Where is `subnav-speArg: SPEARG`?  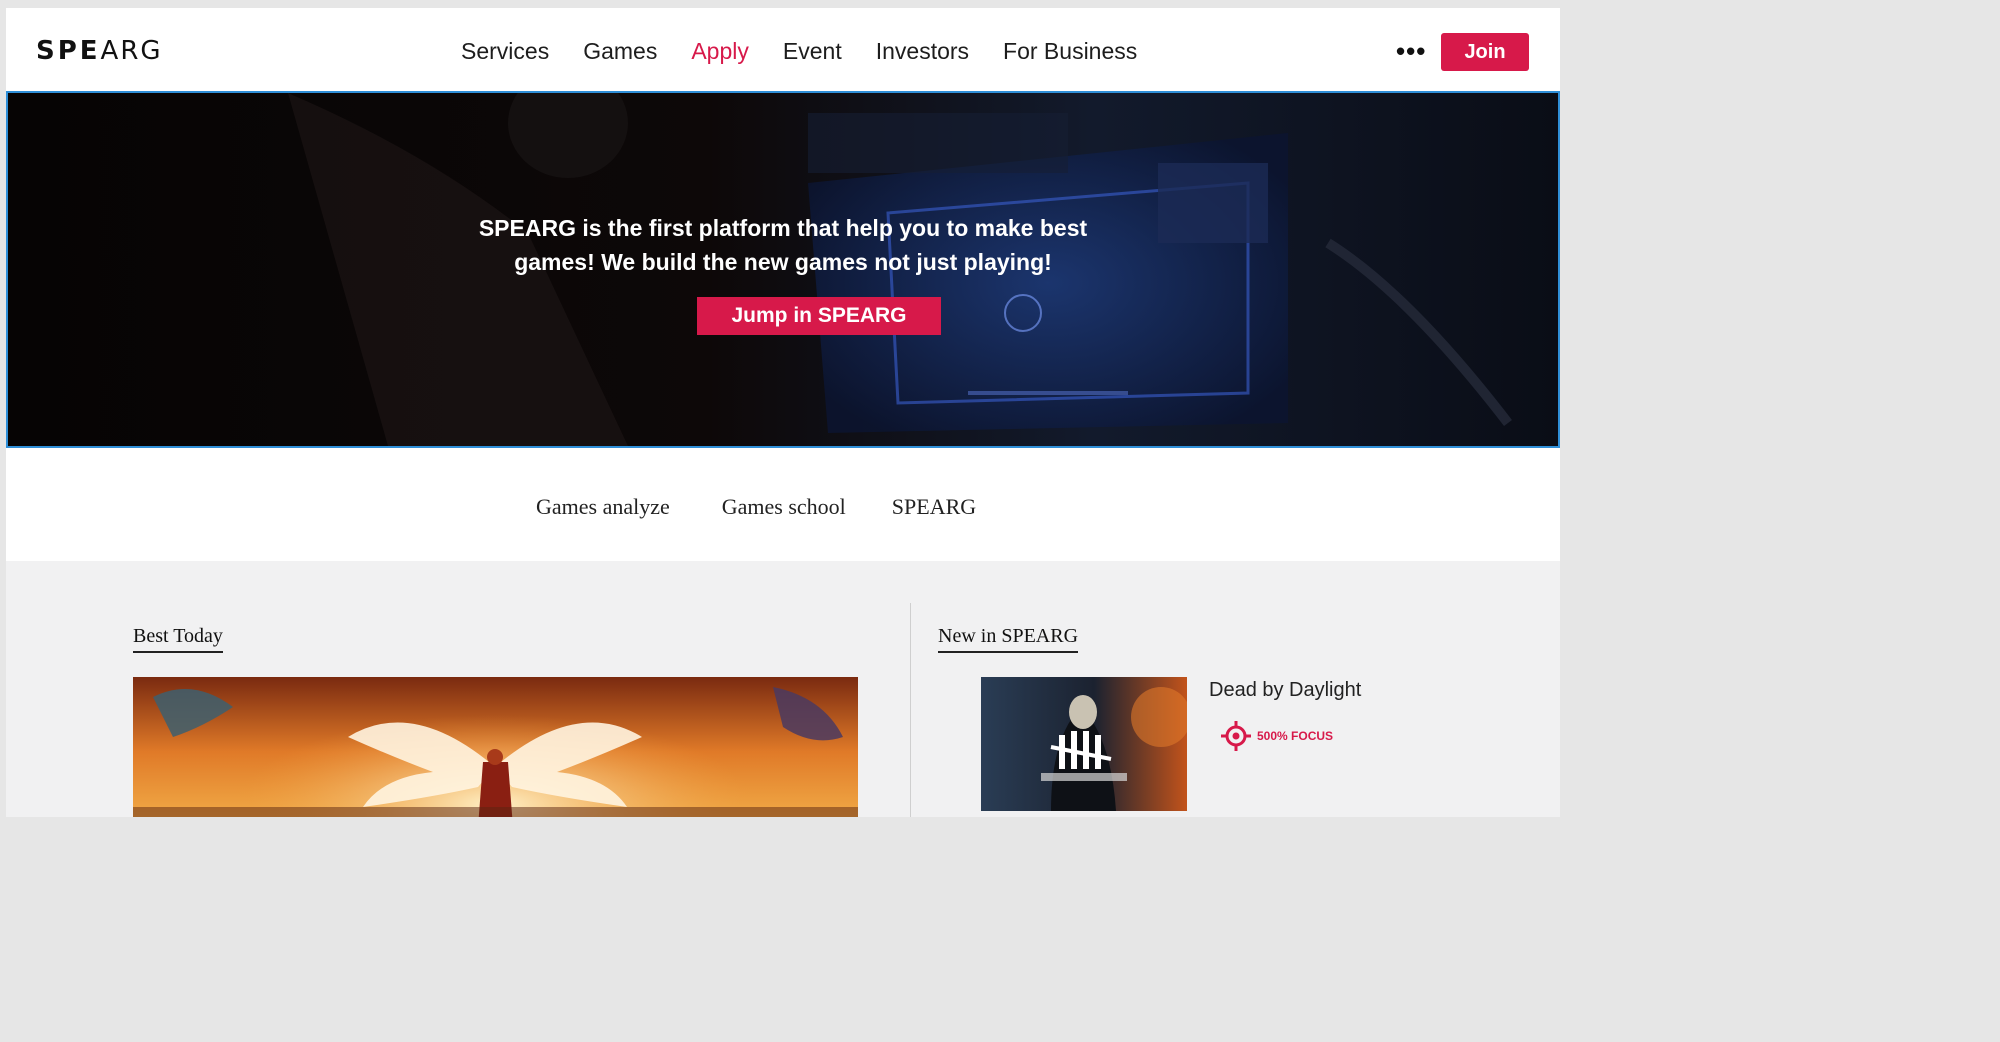 subnav-speArg: SPEARG is located at coordinates (934, 507).